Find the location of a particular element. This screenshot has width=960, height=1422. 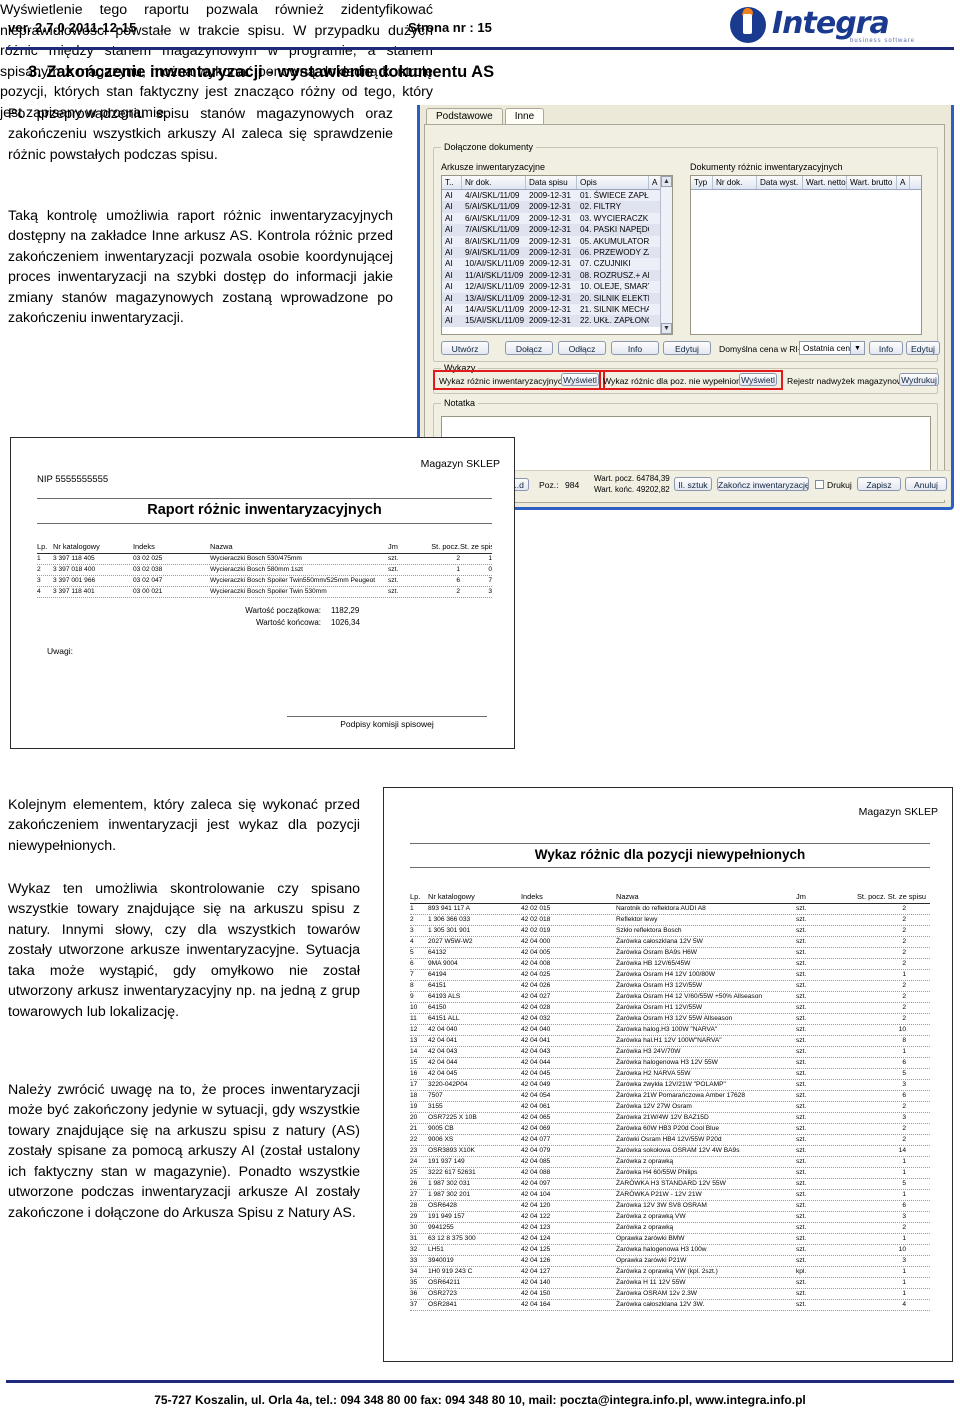

table-cell: LH51 is located at coordinates (436, 1249).